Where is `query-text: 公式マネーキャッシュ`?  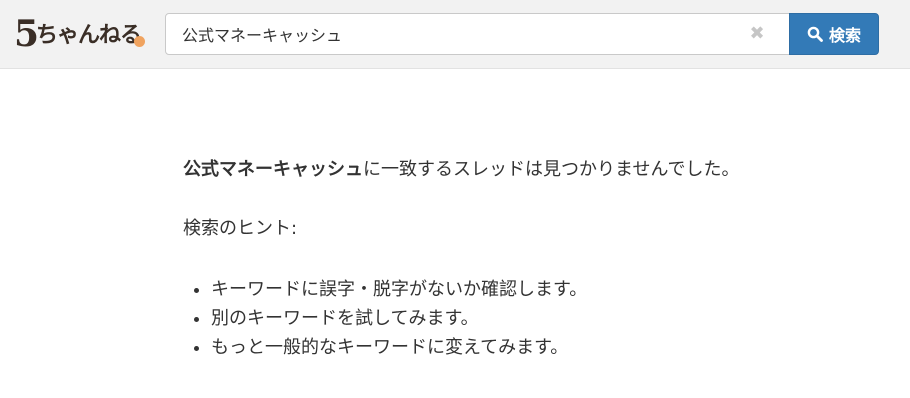 query-text: 公式マネーキャッシュ is located at coordinates (273, 169).